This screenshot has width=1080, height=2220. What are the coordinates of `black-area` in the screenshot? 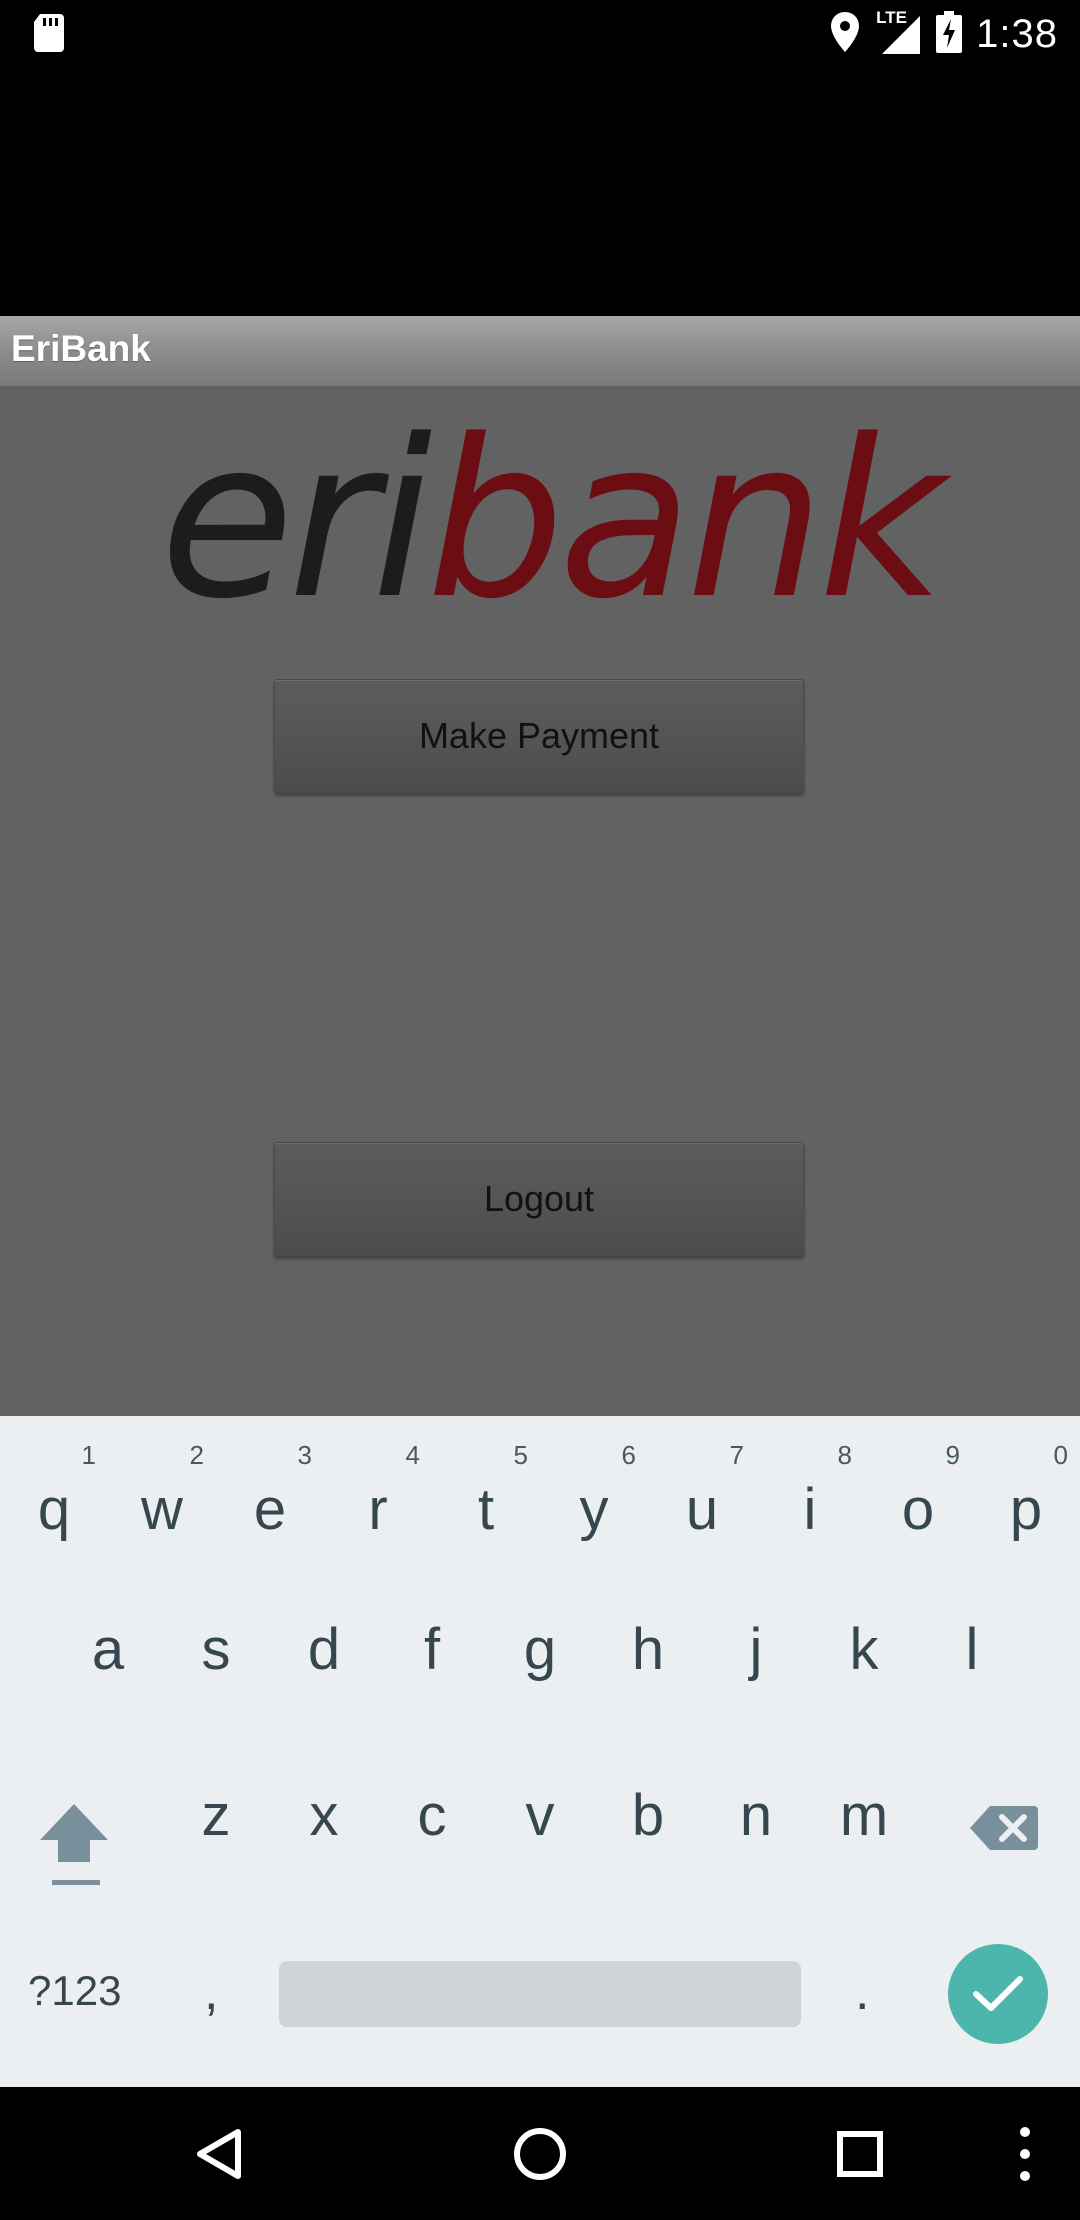 It's located at (540, 192).